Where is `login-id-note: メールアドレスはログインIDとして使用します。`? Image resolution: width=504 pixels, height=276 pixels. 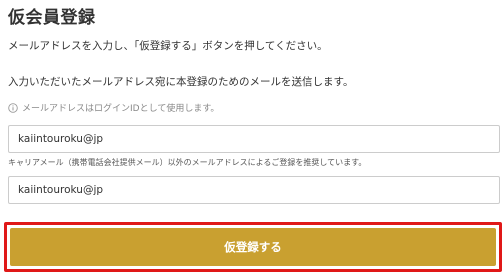
login-id-note: メールアドレスはログインIDとして使用します。 is located at coordinates (113, 107).